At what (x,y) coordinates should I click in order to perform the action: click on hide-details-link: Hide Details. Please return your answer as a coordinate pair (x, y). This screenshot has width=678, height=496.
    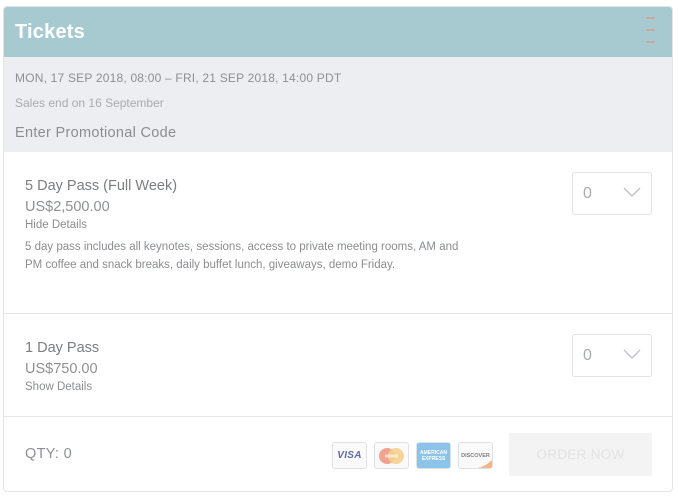
    Looking at the image, I should click on (56, 225).